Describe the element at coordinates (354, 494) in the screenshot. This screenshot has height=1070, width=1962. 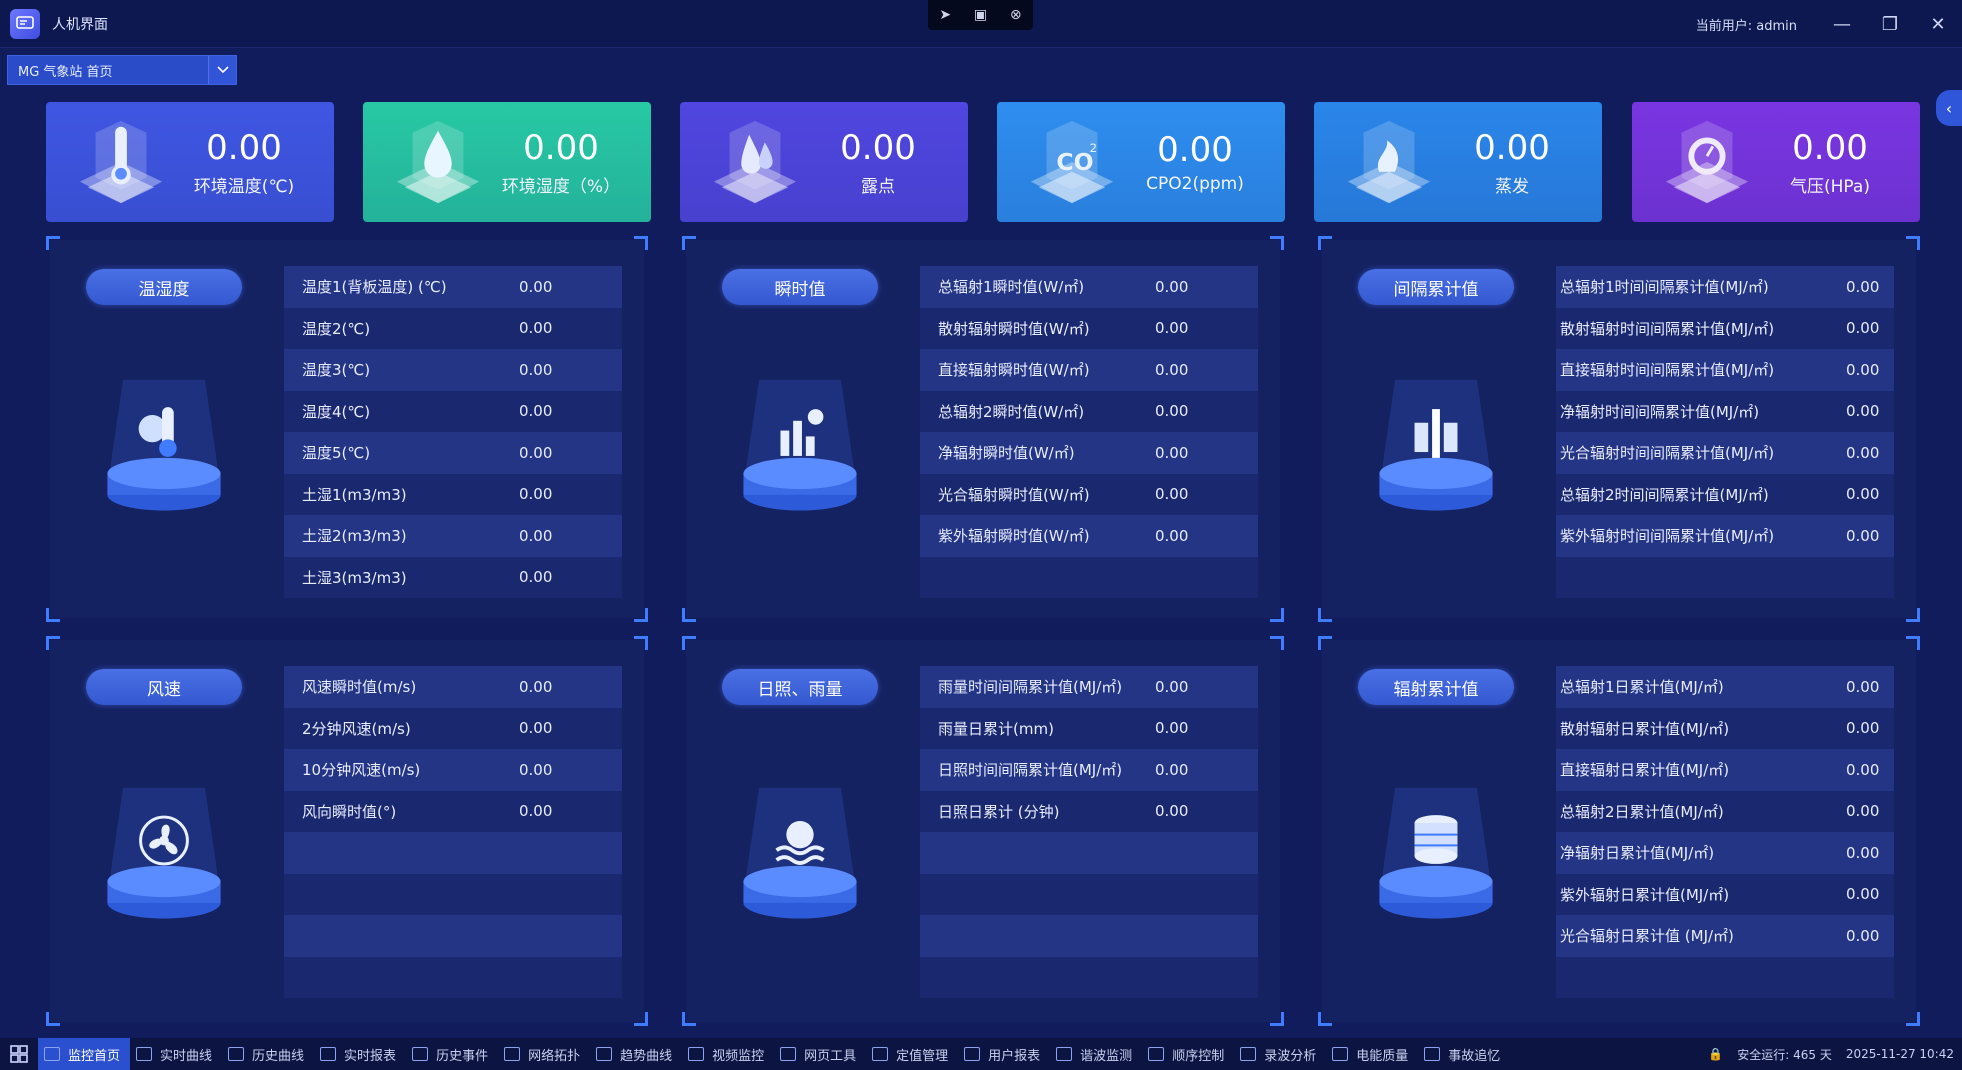
I see `row-label: 土湿1(m3/m3)` at that location.